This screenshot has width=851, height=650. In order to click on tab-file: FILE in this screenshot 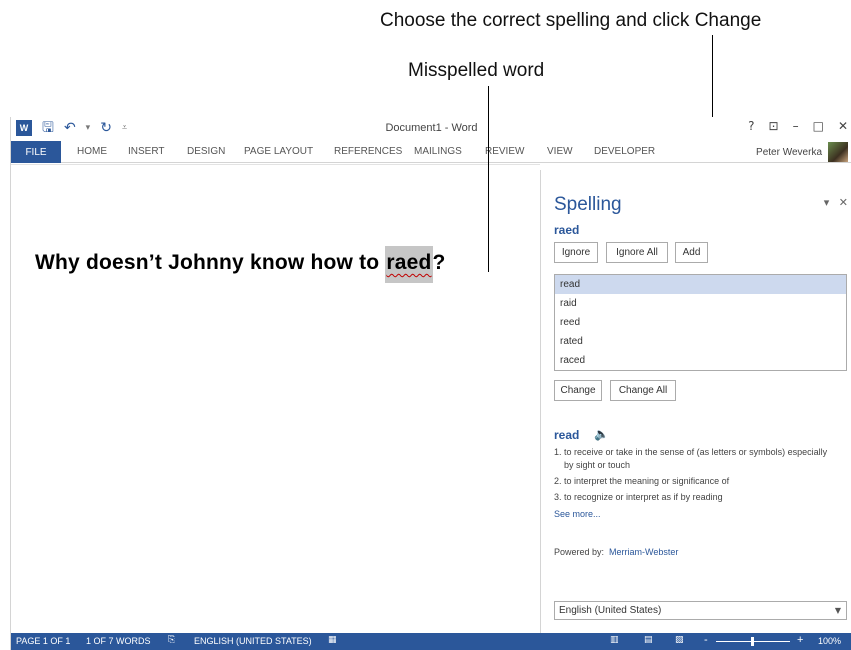, I will do `click(36, 152)`.